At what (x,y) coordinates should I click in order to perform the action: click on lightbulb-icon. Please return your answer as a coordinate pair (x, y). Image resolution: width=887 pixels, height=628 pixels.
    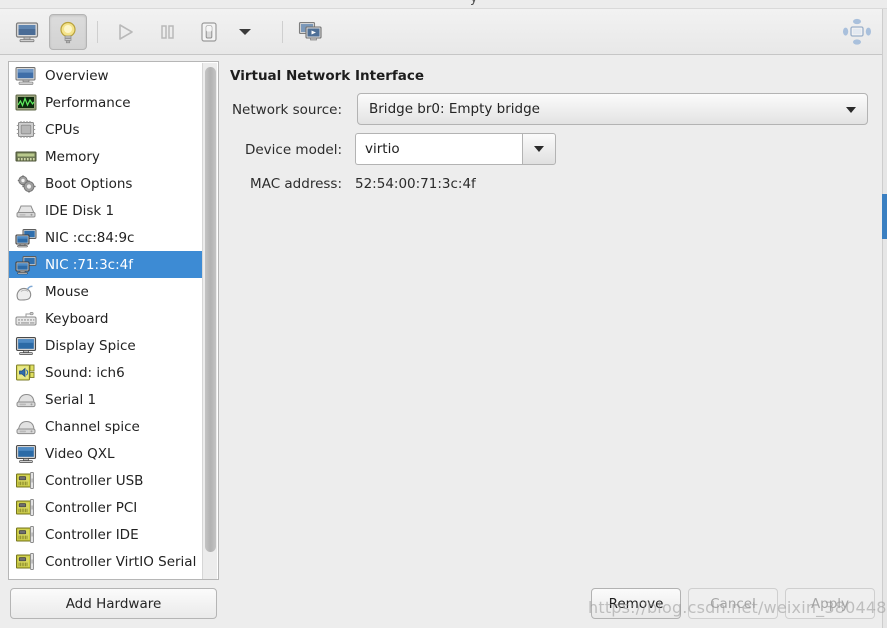
    Looking at the image, I should click on (68, 32).